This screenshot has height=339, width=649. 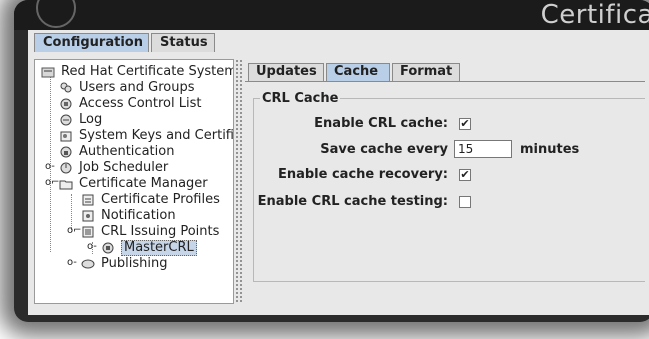 What do you see at coordinates (362, 174) in the screenshot?
I see `enable-cache-recovery-label: Enable cache recovery:` at bounding box center [362, 174].